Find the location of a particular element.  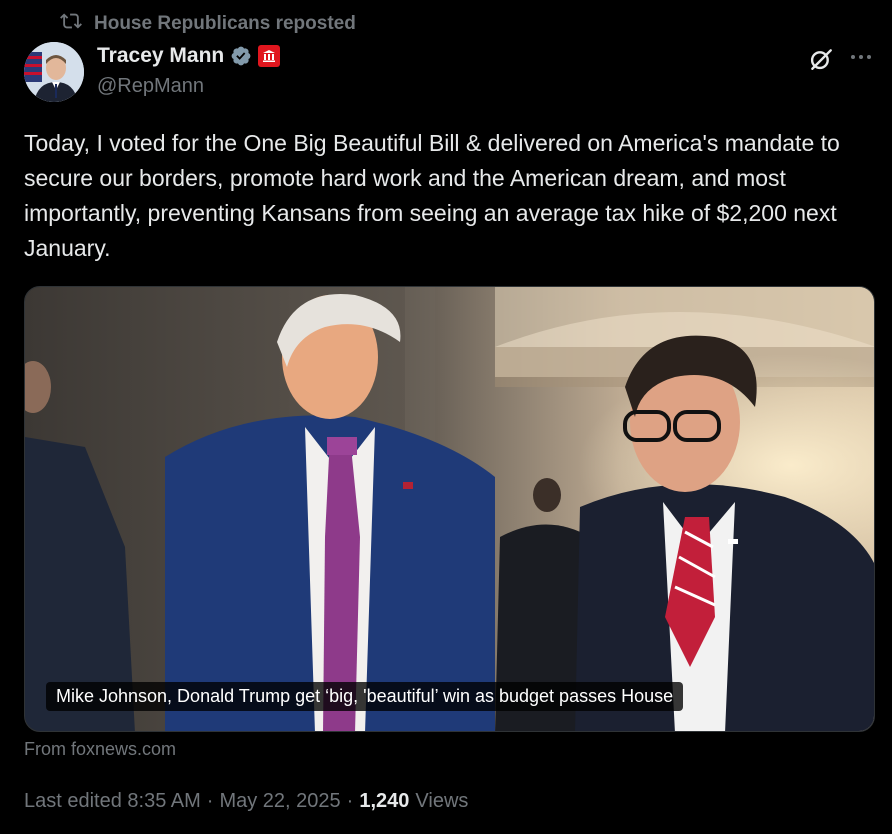

repost-label: House Republicans reposted is located at coordinates (225, 23).